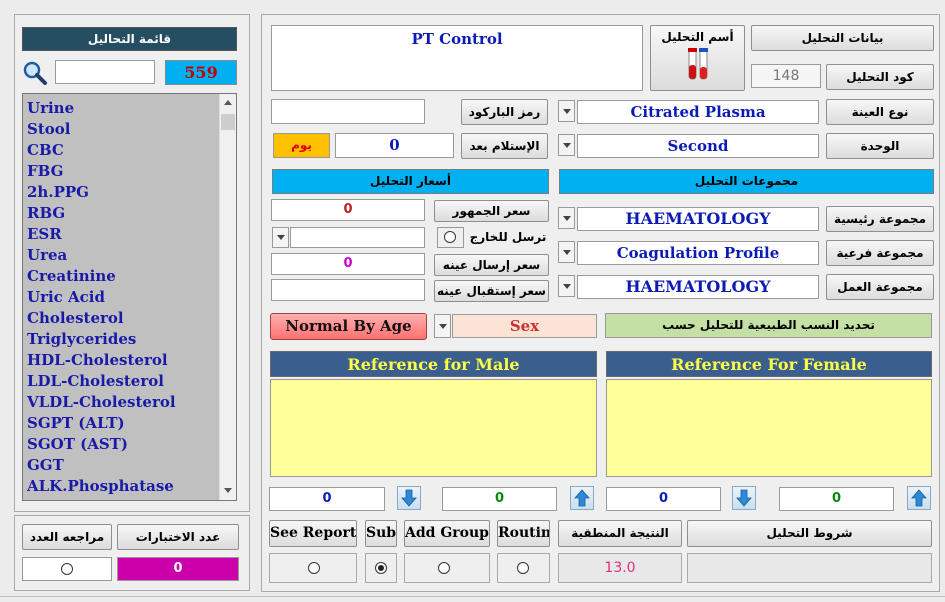  Describe the element at coordinates (746, 181) in the screenshot. I see `groups-header: مجموعات التحليل` at that location.